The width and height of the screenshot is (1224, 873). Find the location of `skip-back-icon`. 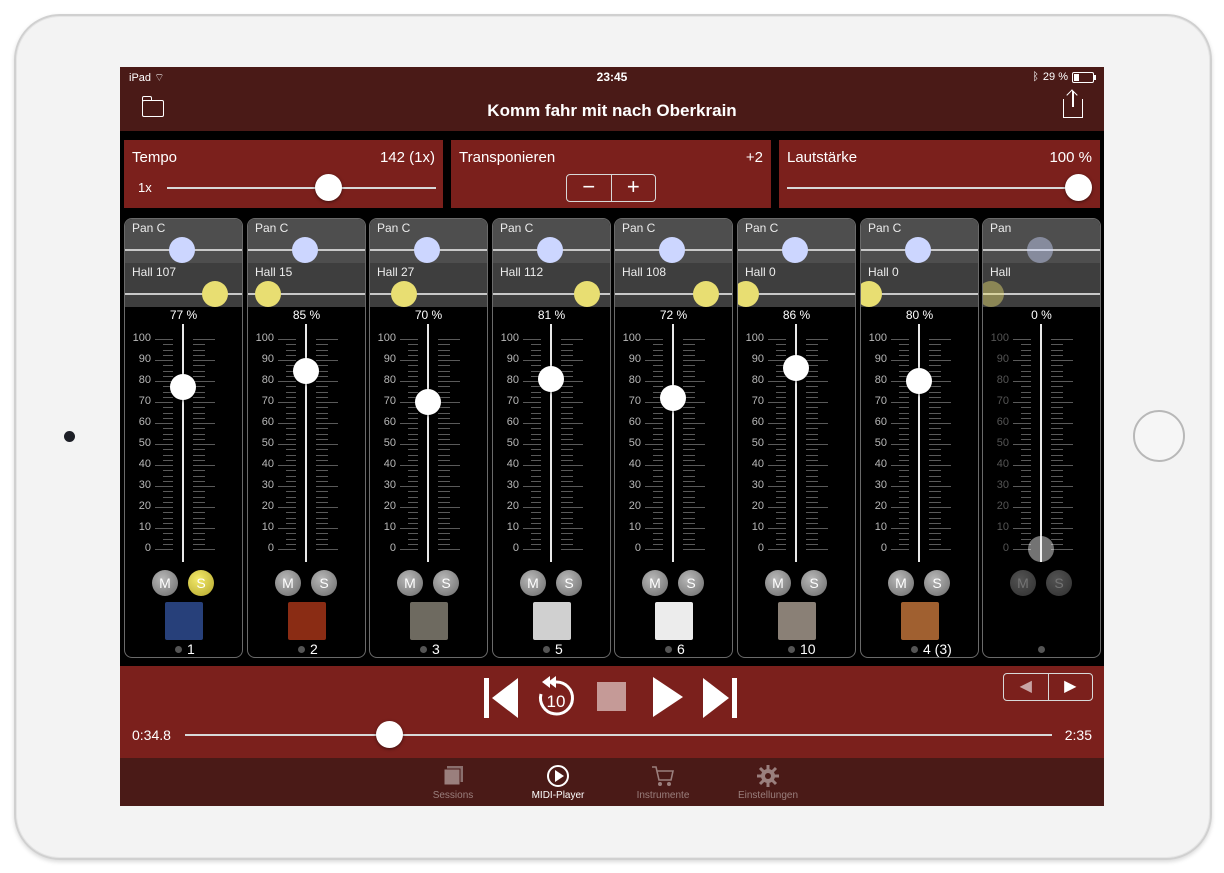

skip-back-icon is located at coordinates (500, 698).